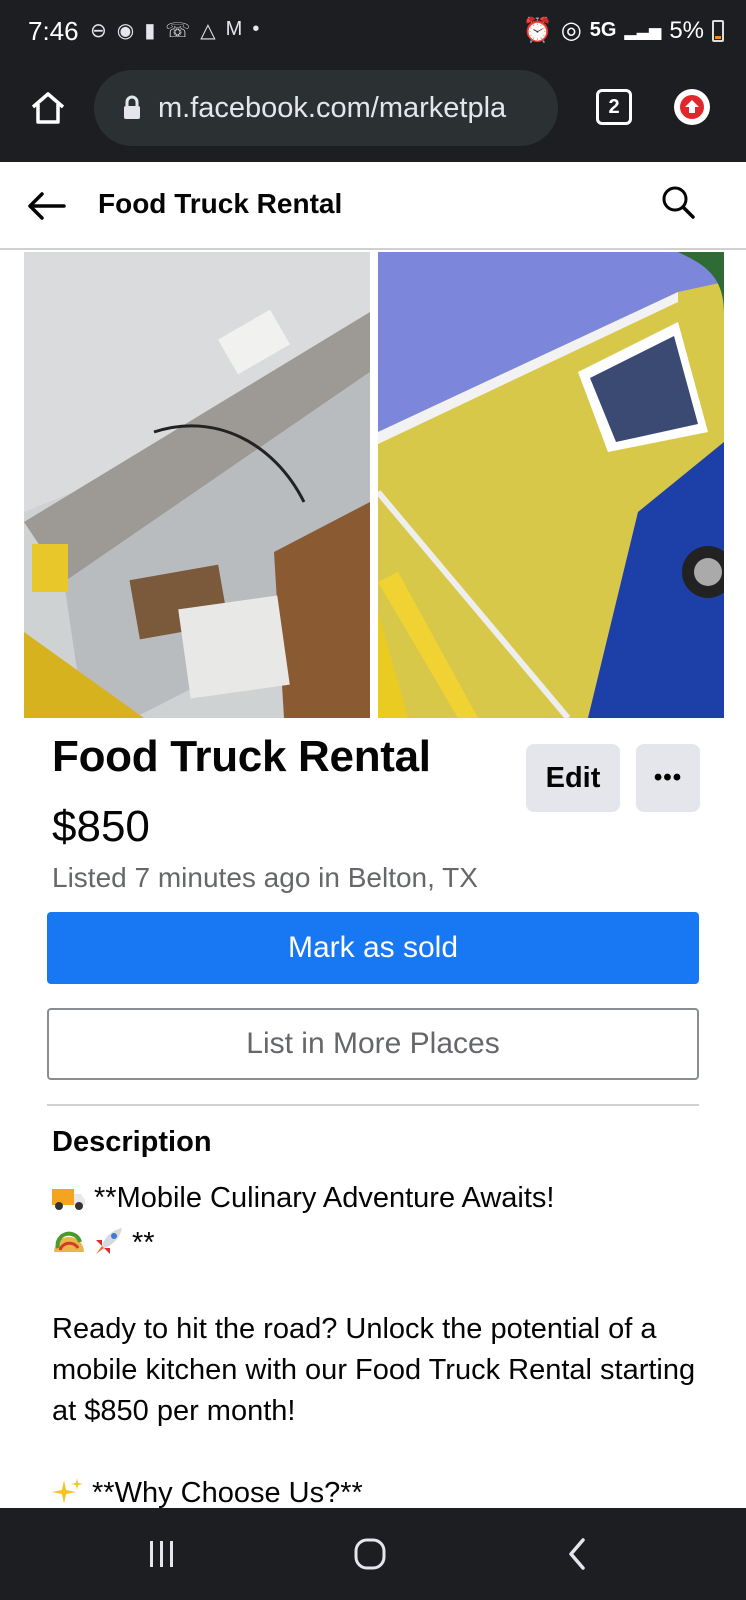  I want to click on hotspot-icon: ◎, so click(571, 30).